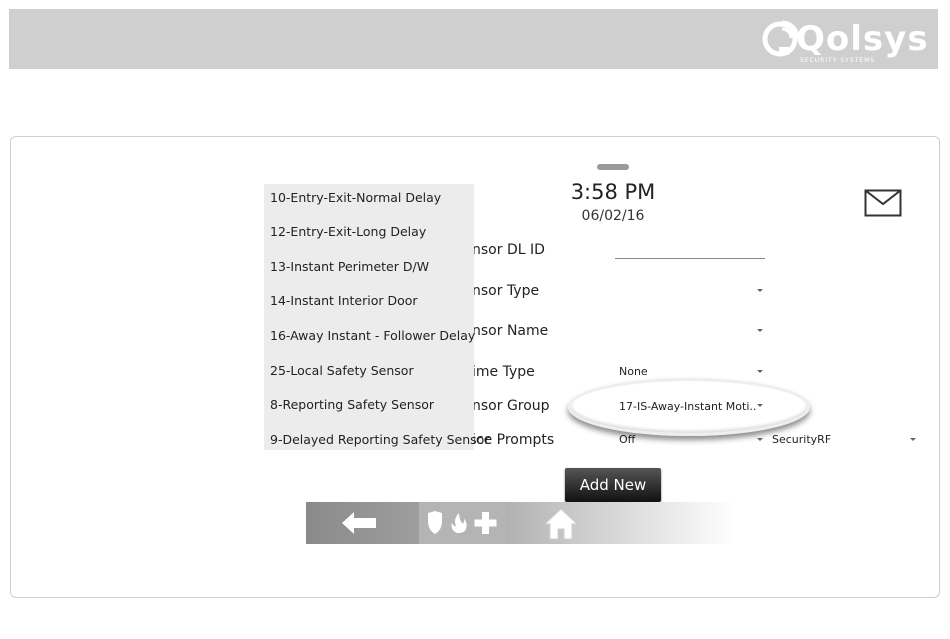 Image resolution: width=950 pixels, height=639 pixels. What do you see at coordinates (511, 406) in the screenshot?
I see `field-label-sensor-group: nsor Group` at bounding box center [511, 406].